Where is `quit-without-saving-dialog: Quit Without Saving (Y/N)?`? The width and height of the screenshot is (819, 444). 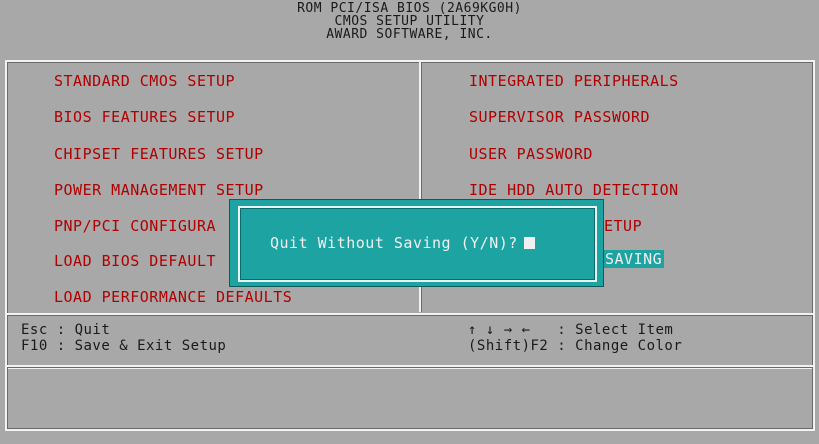 quit-without-saving-dialog: Quit Without Saving (Y/N)? is located at coordinates (416, 243).